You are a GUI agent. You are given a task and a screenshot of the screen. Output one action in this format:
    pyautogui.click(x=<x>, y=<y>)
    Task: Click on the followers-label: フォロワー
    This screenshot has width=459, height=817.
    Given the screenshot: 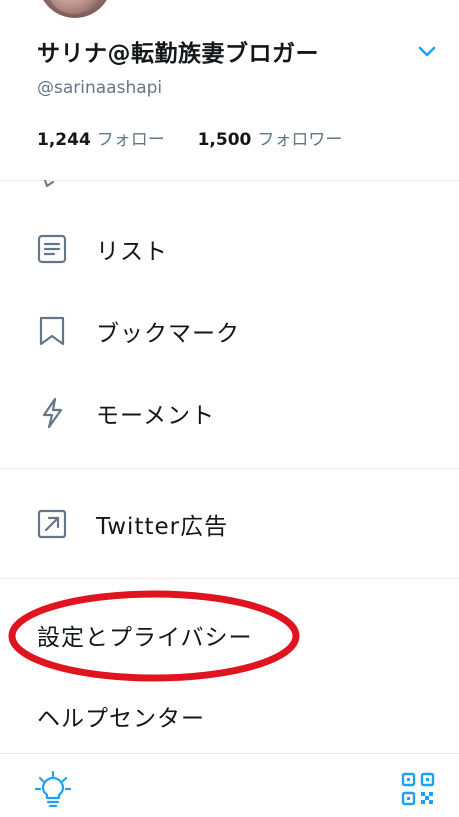 What is the action you would take?
    pyautogui.click(x=300, y=140)
    